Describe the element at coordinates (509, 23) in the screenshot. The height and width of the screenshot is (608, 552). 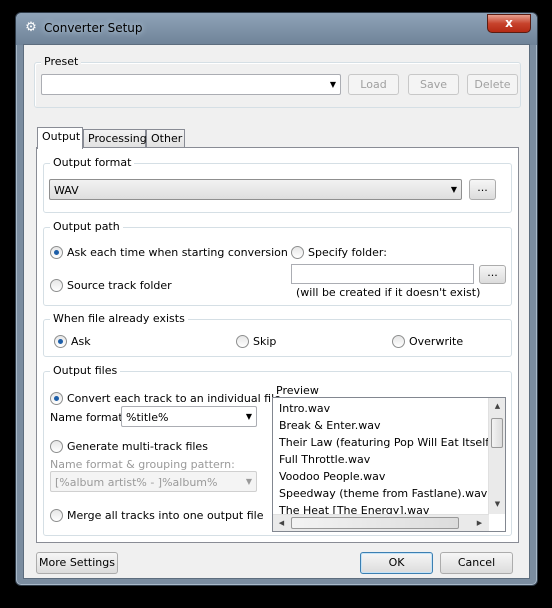
I see `close-button: x` at that location.